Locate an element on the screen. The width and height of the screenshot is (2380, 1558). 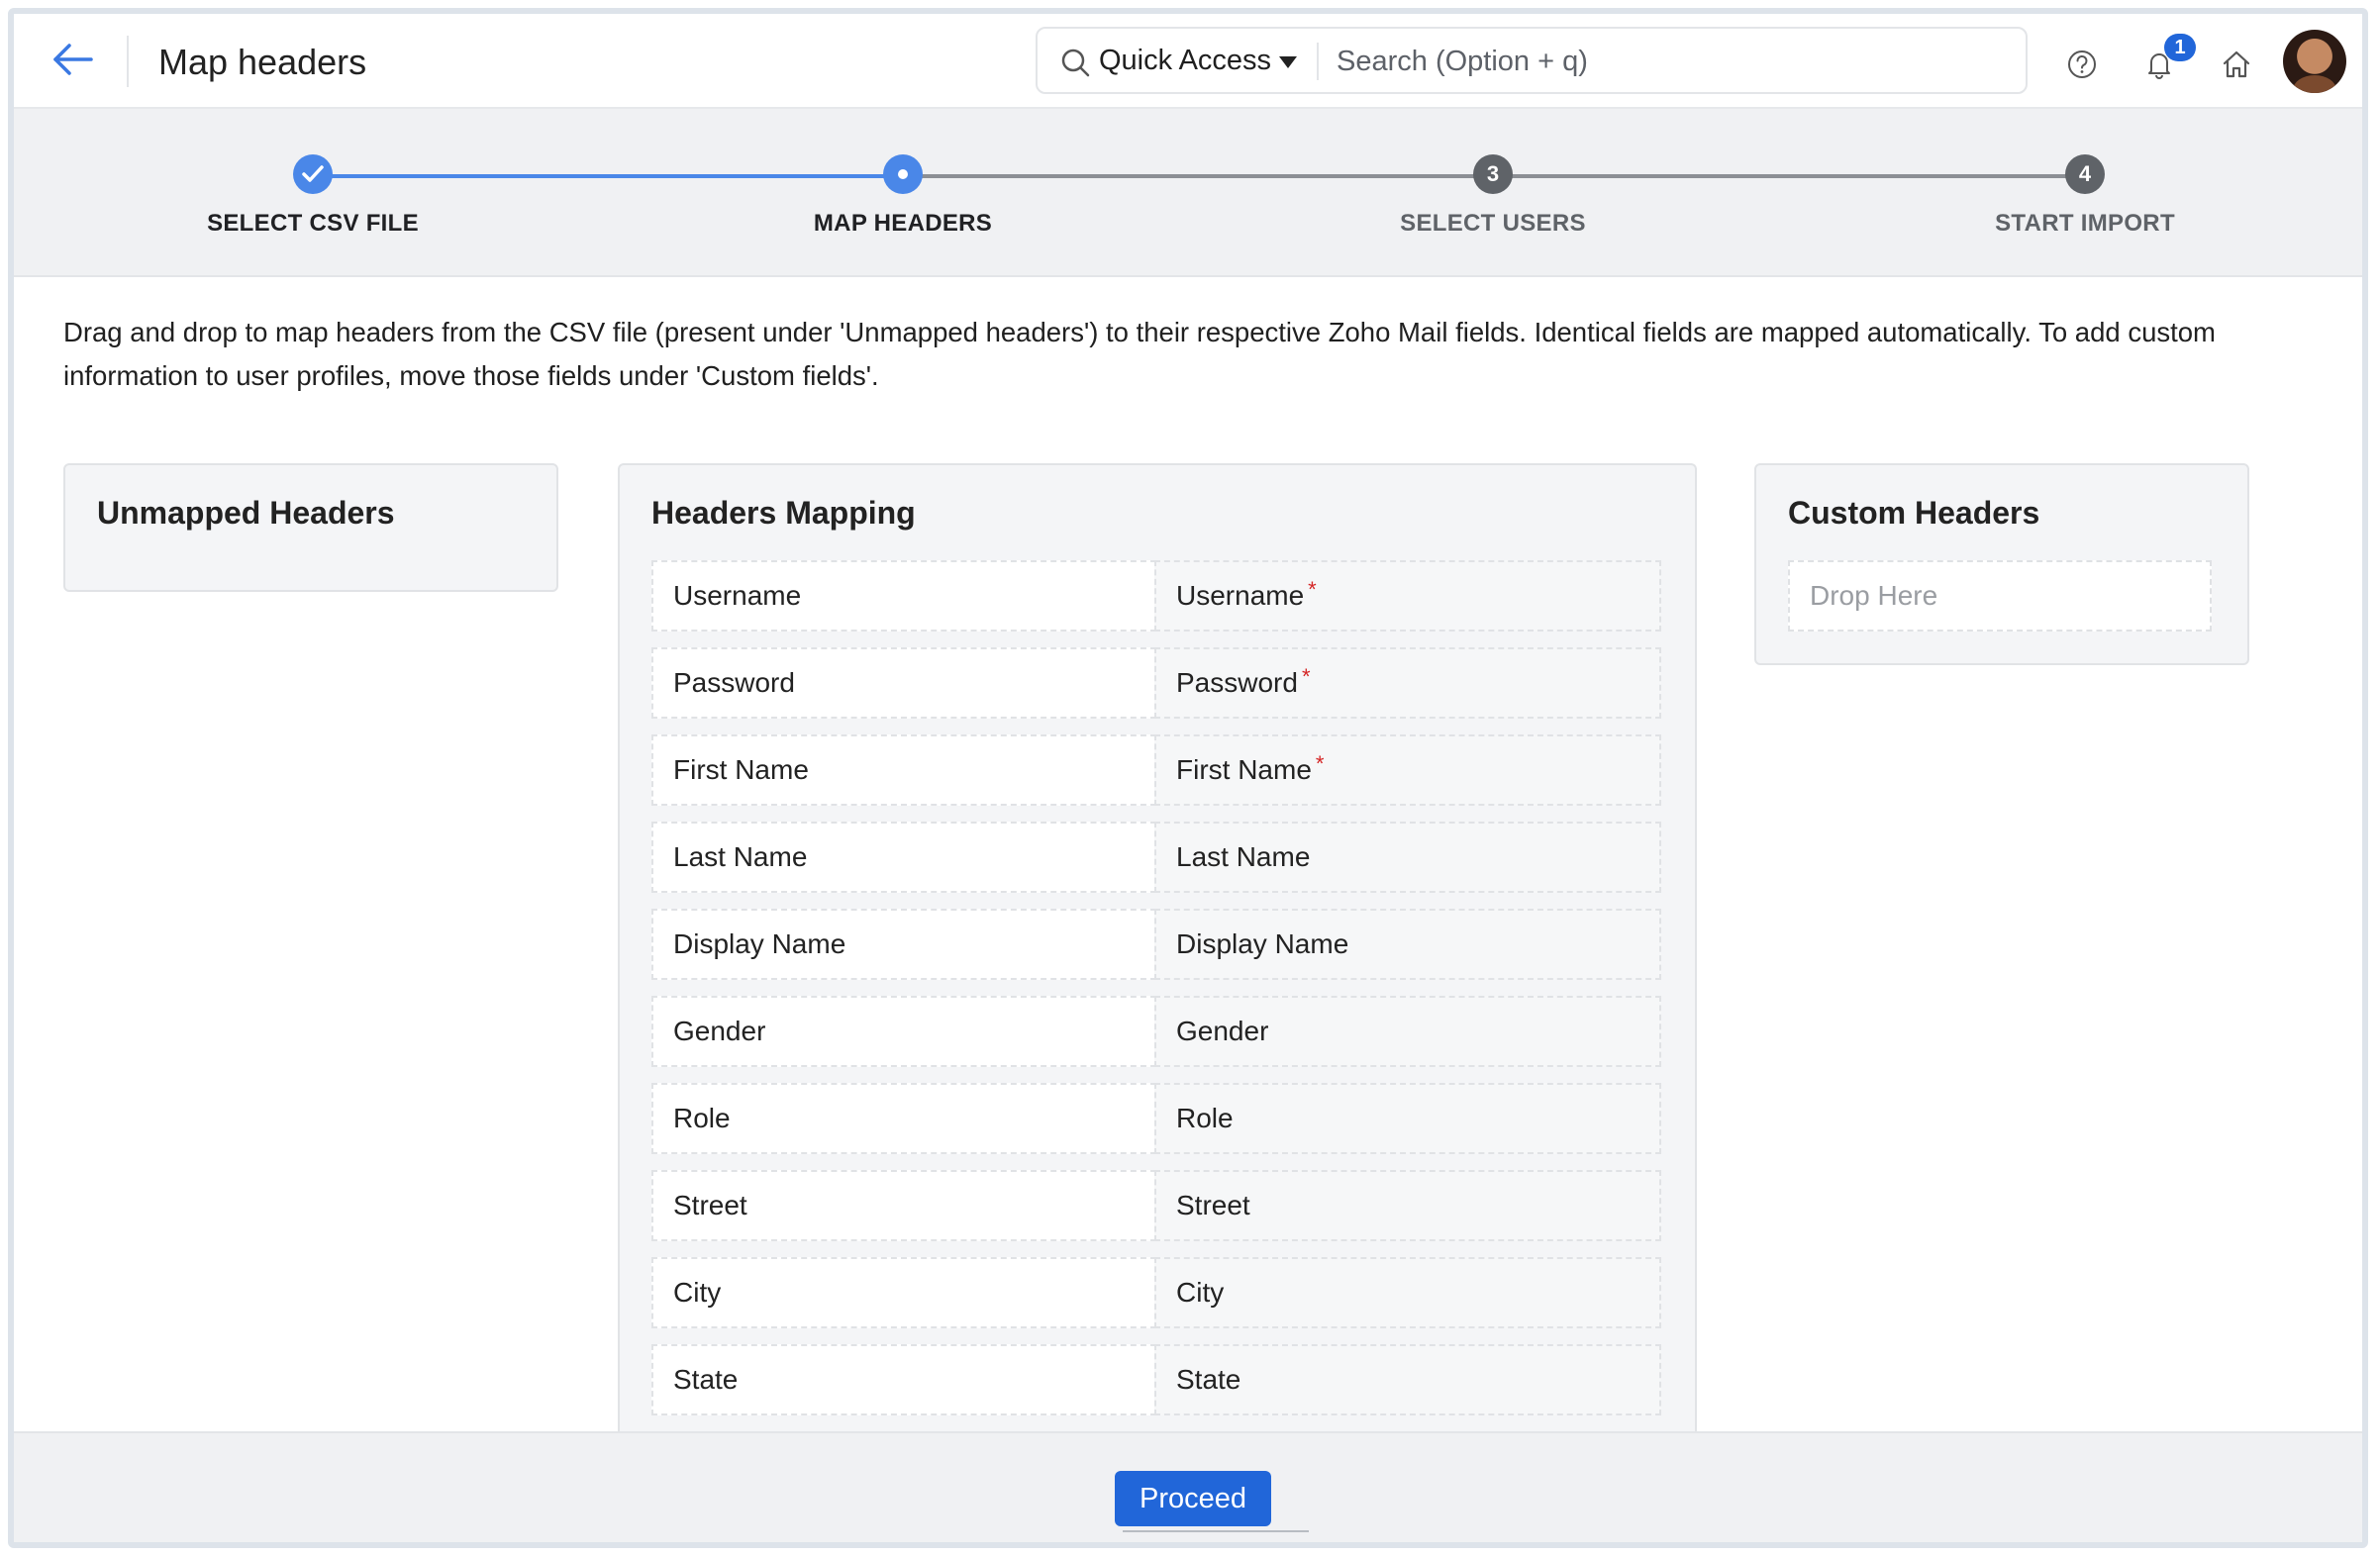
mapping-row: Street Street is located at coordinates (1156, 1205).